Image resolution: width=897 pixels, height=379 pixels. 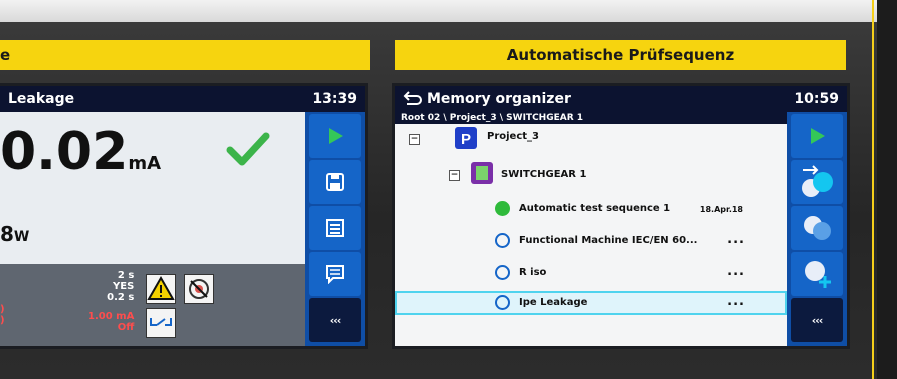 I want to click on comment-button, so click(x=335, y=274).